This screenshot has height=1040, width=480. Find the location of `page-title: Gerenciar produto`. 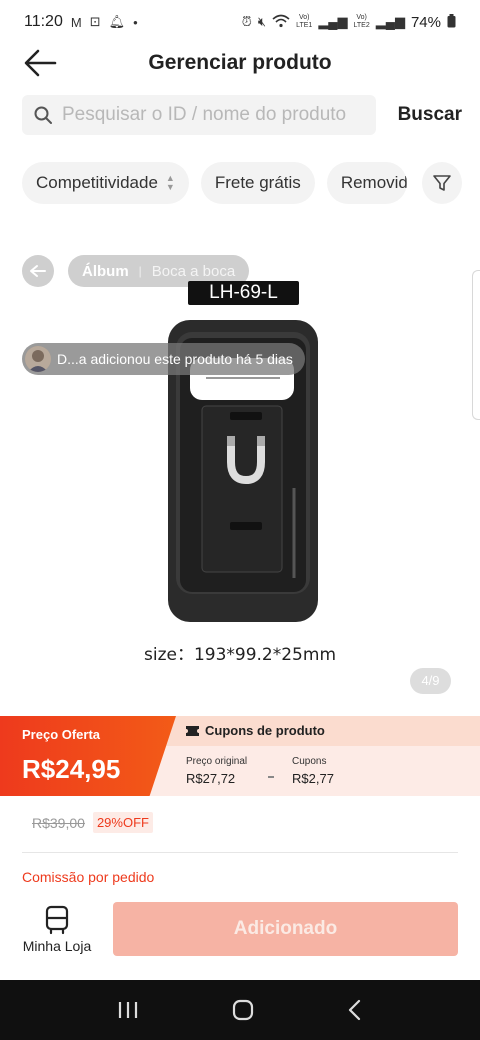

page-title: Gerenciar produto is located at coordinates (240, 62).